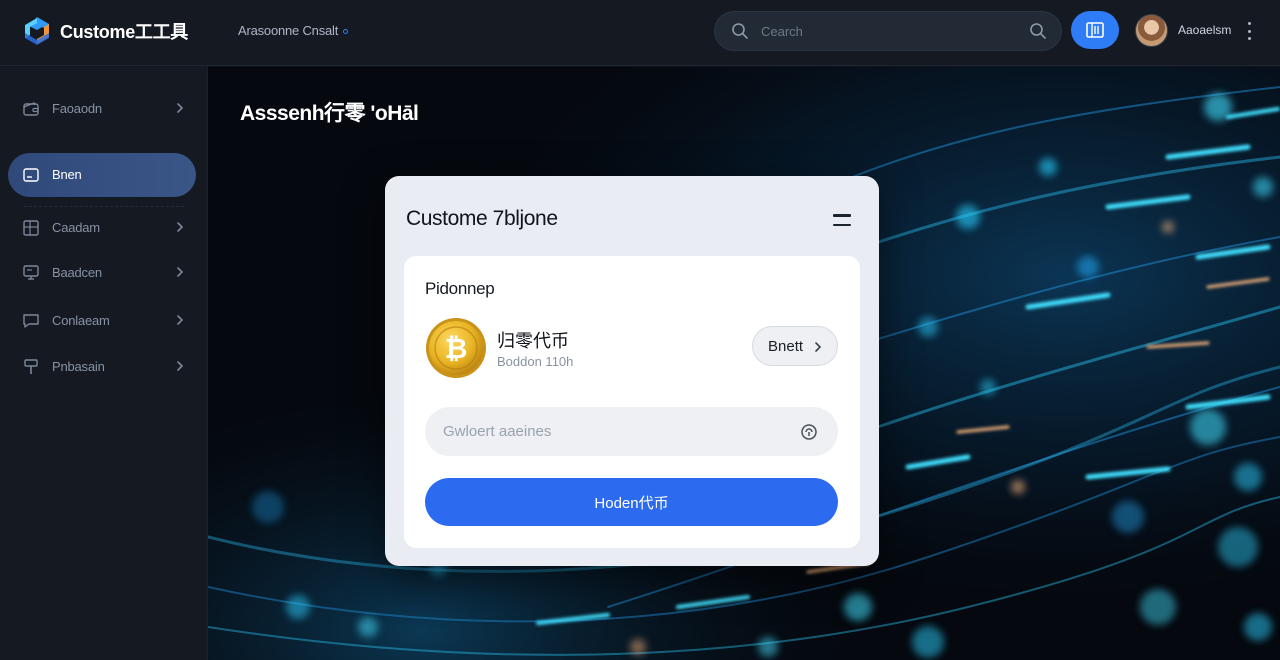 The image size is (1280, 660). I want to click on sidebar-item-label: Bnen, so click(67, 174).